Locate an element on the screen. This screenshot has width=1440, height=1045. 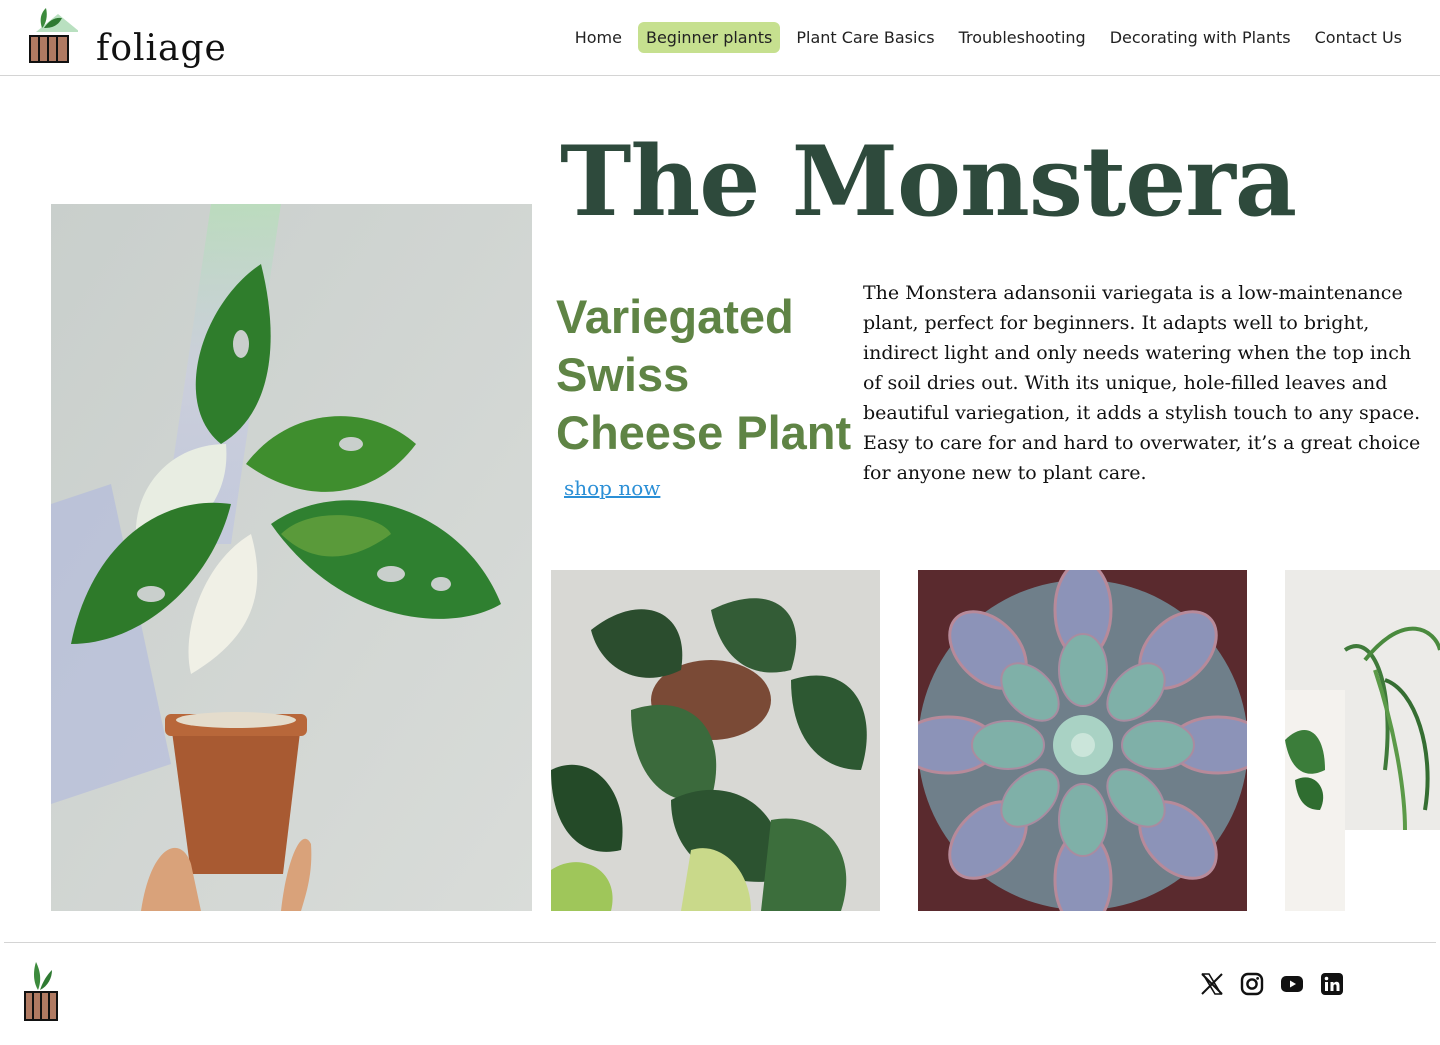
x-icon is located at coordinates (1212, 984).